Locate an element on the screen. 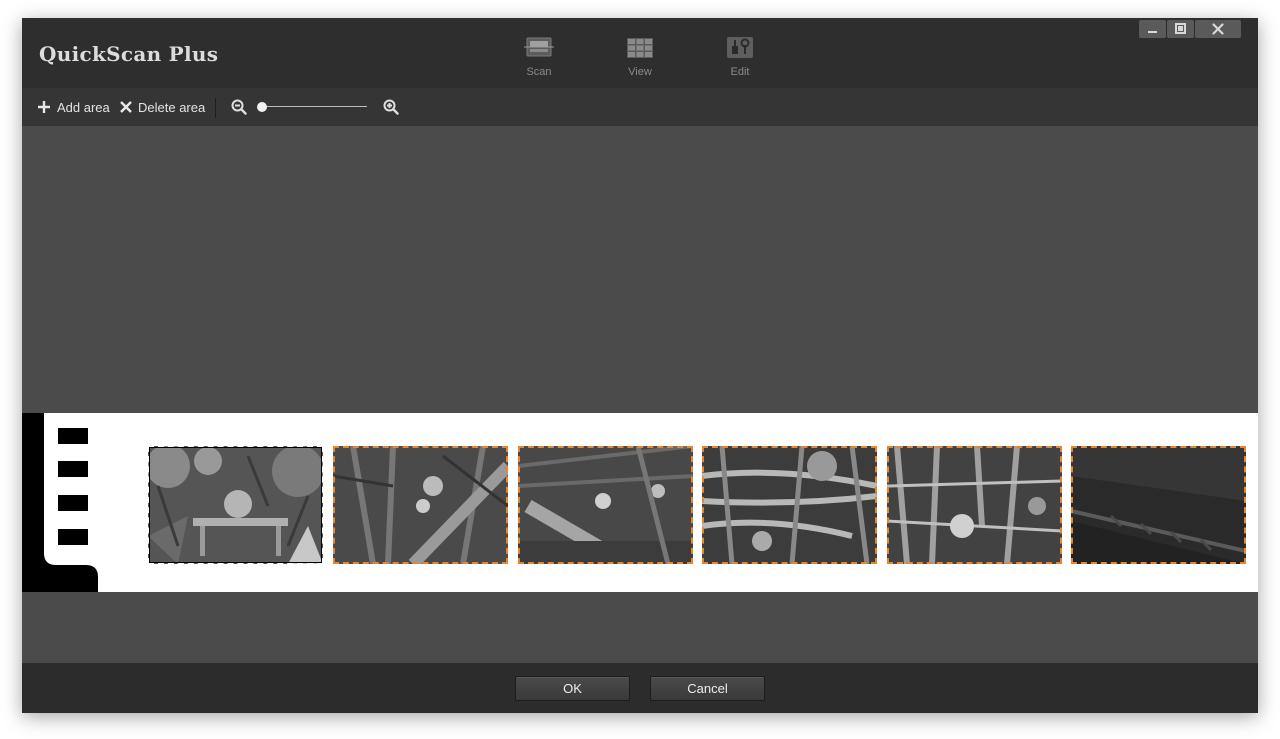  title-bar: QuickScan Plus Scan View Edit is located at coordinates (640, 53).